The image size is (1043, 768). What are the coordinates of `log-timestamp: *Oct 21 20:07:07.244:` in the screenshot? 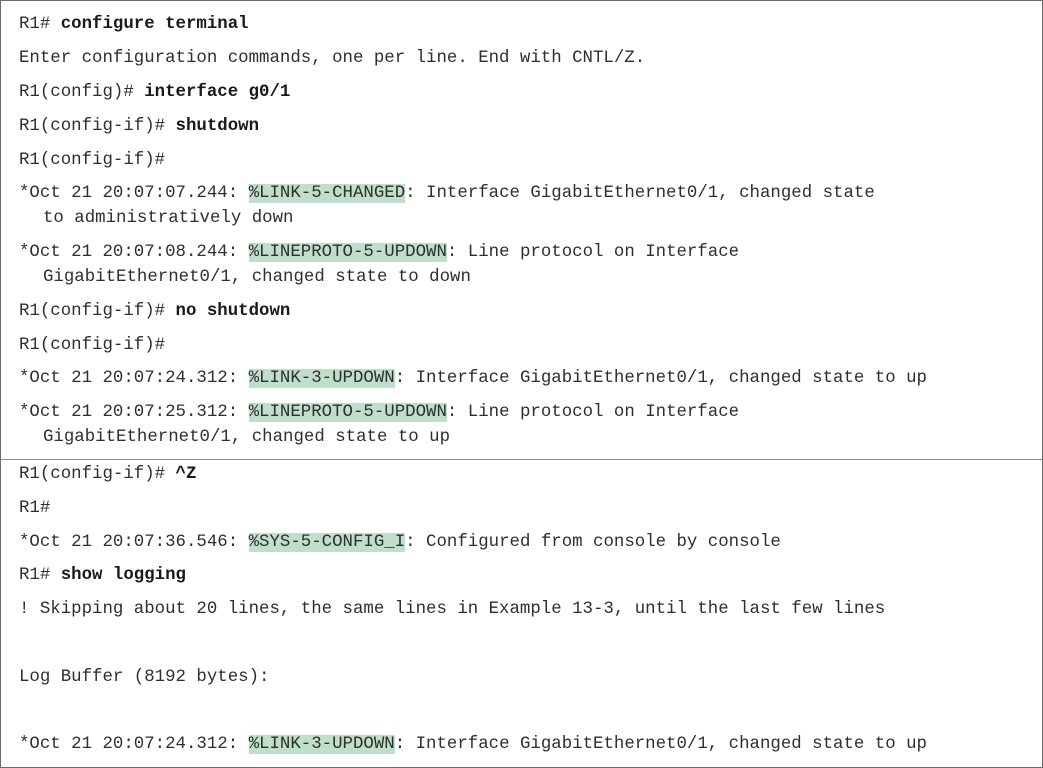 It's located at (134, 193).